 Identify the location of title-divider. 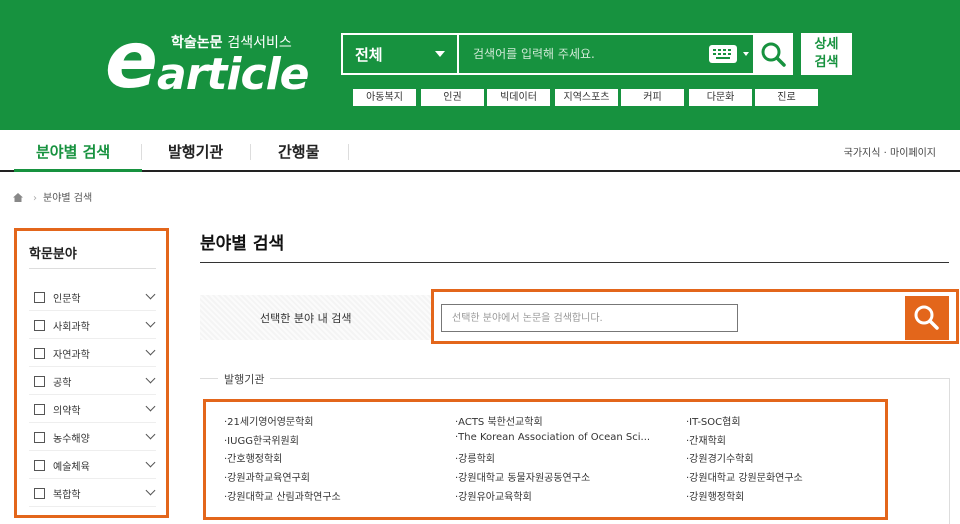
(574, 262).